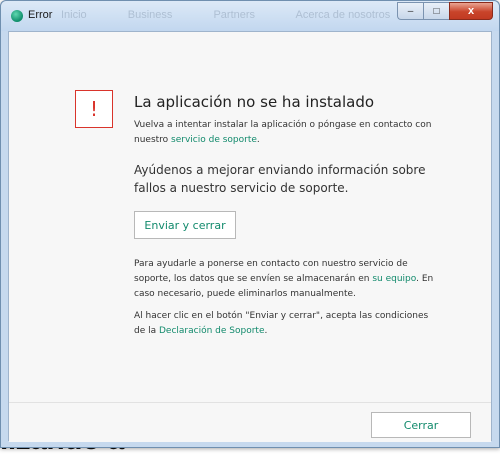 This screenshot has height=459, width=500. Describe the element at coordinates (74, 15) in the screenshot. I see `ghost-tab: Inicio` at that location.